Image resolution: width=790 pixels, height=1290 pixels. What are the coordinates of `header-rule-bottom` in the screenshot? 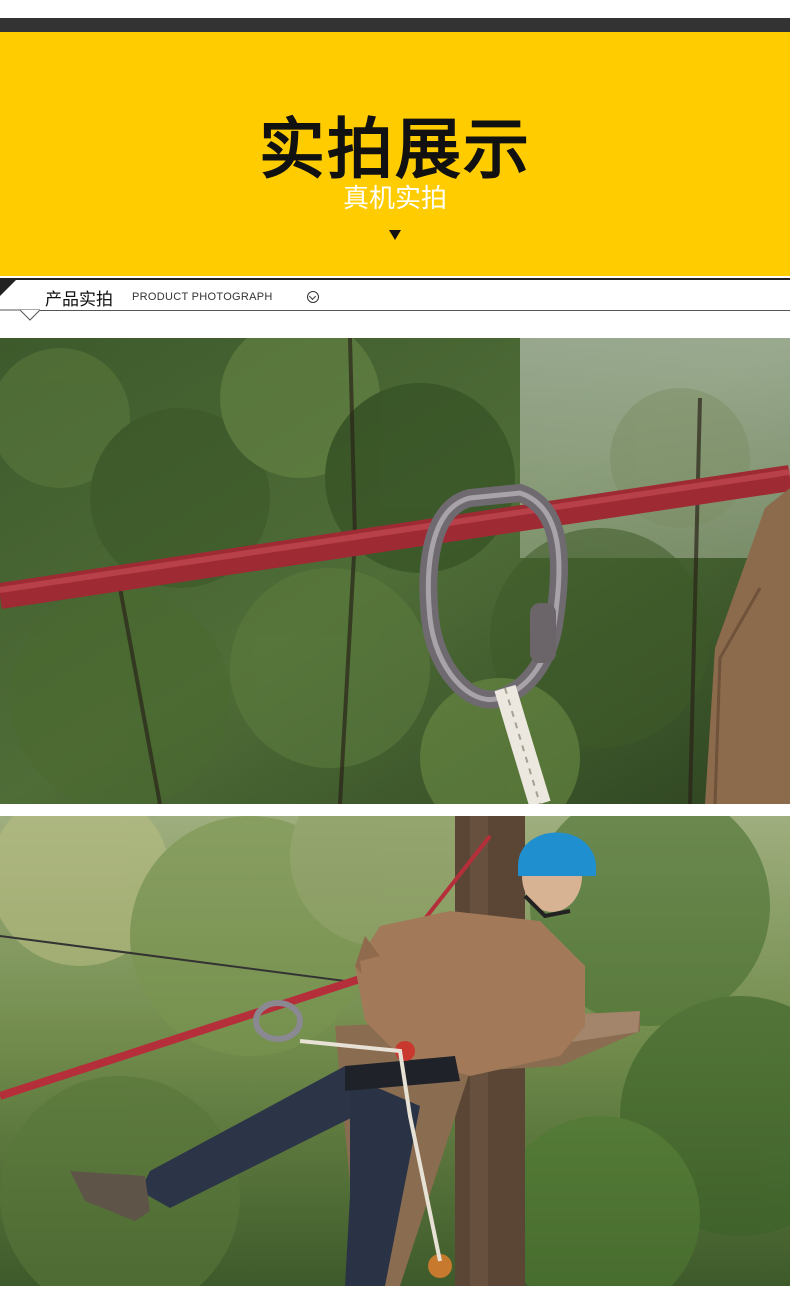 It's located at (415, 310).